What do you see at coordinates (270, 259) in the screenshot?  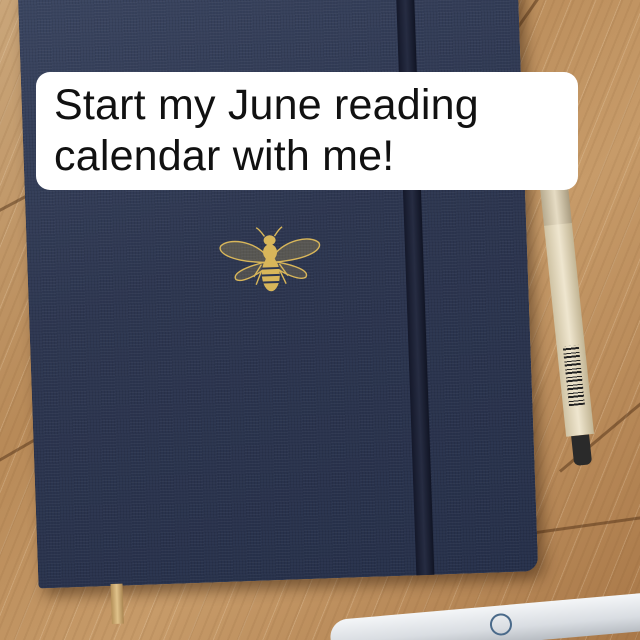 I see `bee-emblem-icon` at bounding box center [270, 259].